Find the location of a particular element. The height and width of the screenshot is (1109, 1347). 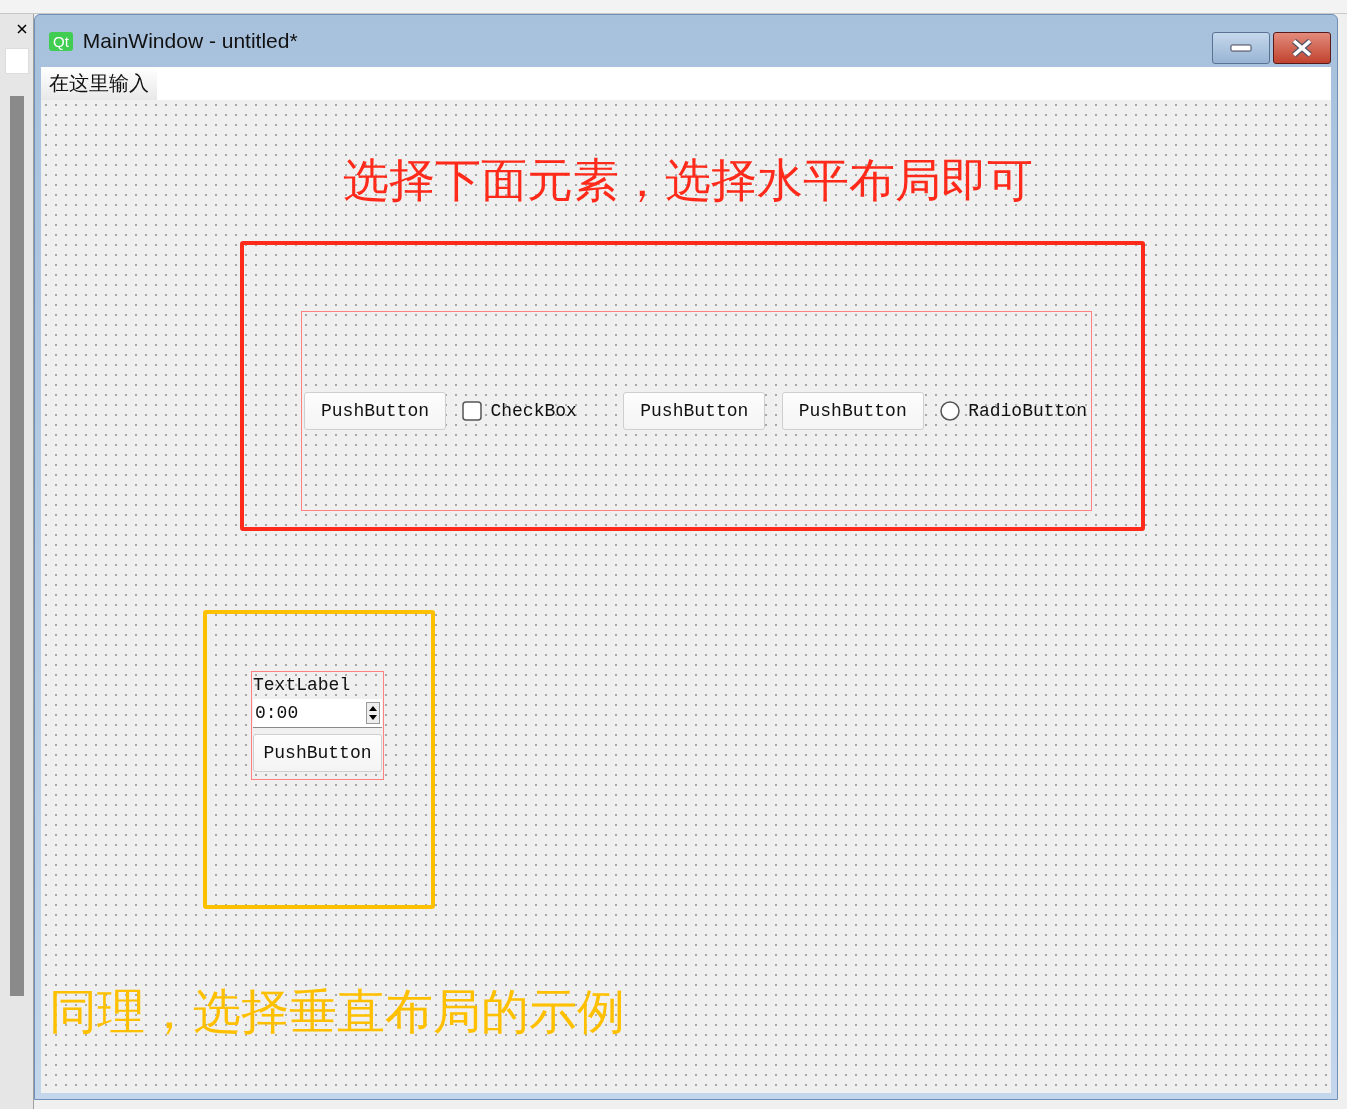

close-button is located at coordinates (1302, 48).